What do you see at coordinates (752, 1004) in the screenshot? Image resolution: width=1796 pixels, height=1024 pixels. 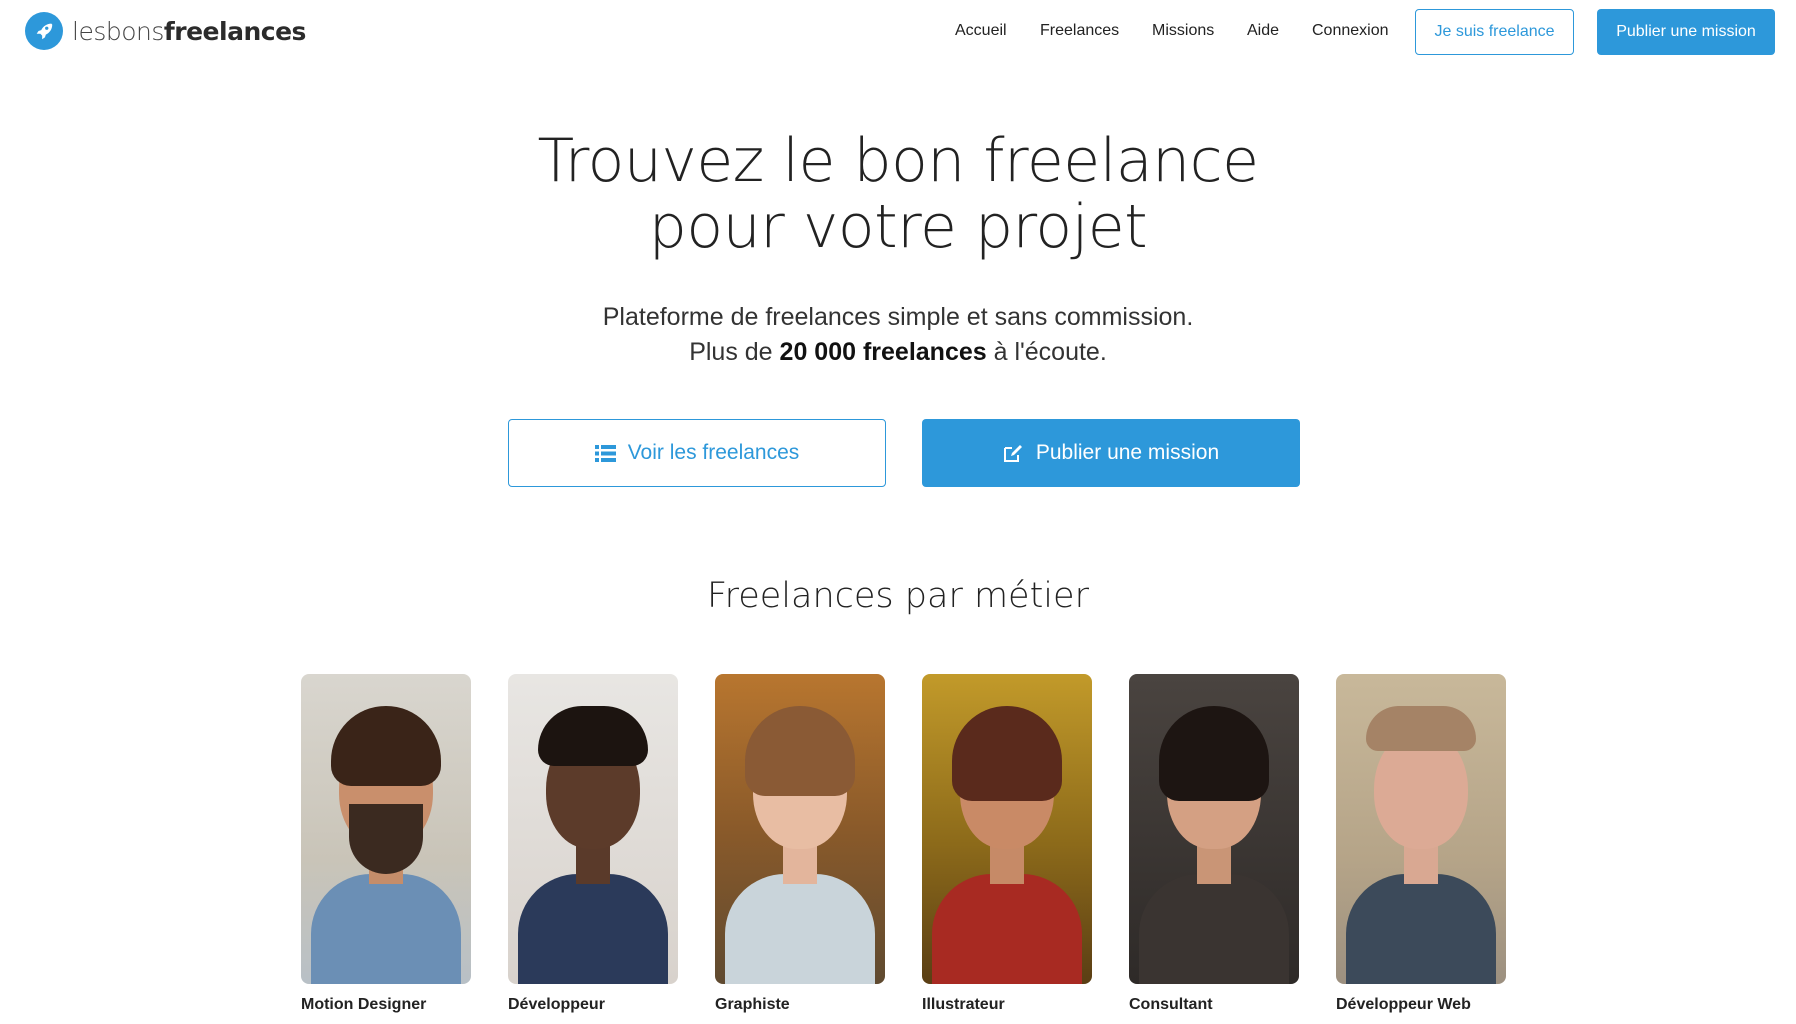 I see `profession-label: Graphiste` at bounding box center [752, 1004].